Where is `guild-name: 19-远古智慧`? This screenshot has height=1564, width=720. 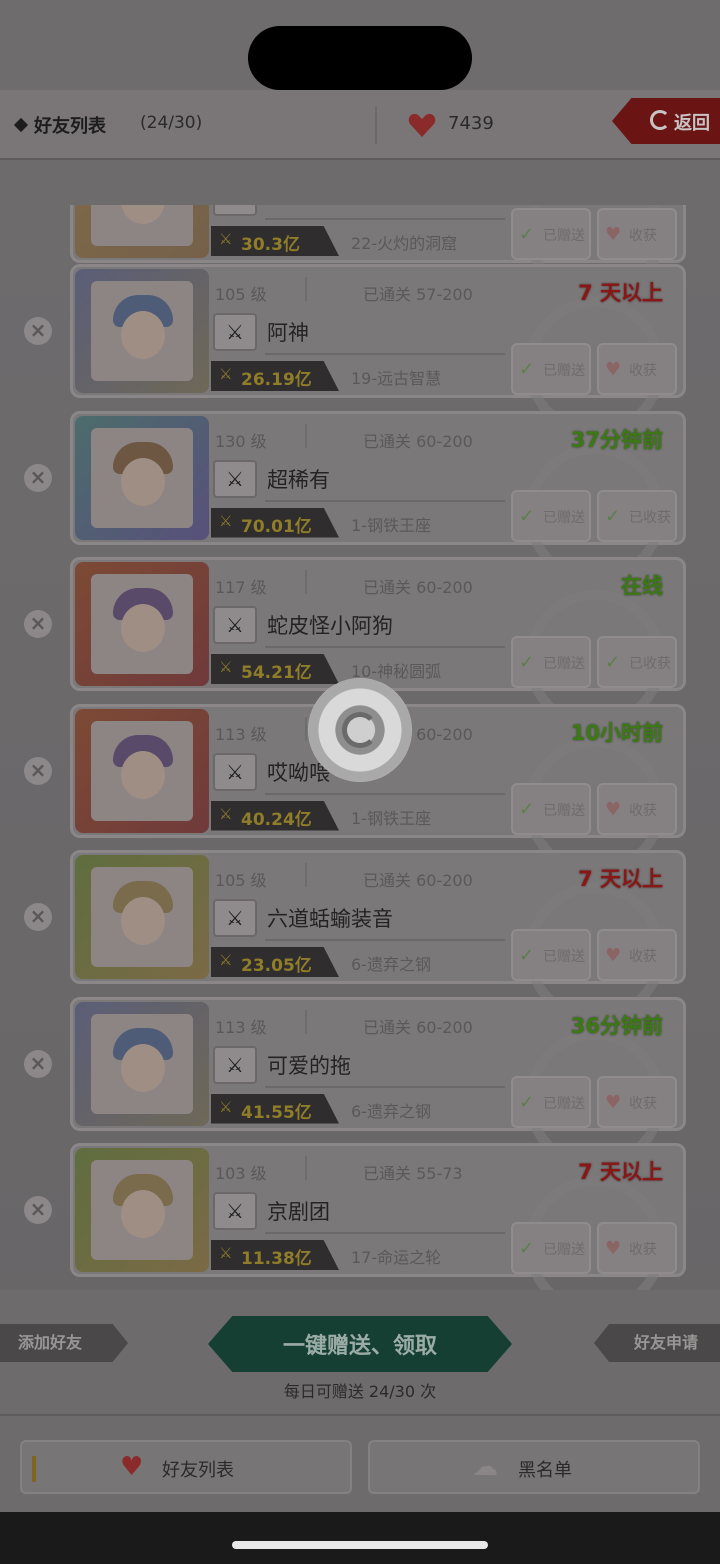 guild-name: 19-远古智慧 is located at coordinates (396, 378).